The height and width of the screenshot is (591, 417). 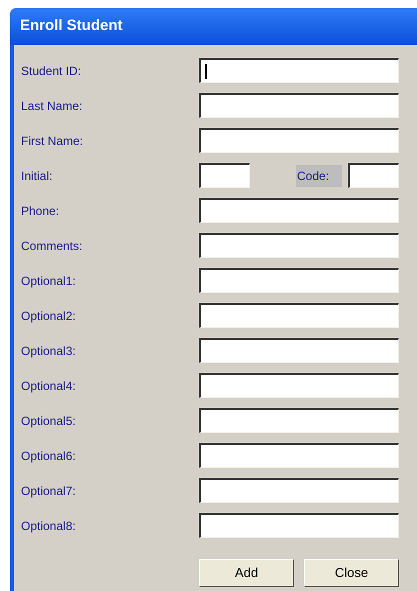 What do you see at coordinates (48, 456) in the screenshot?
I see `field-label: Optional6:` at bounding box center [48, 456].